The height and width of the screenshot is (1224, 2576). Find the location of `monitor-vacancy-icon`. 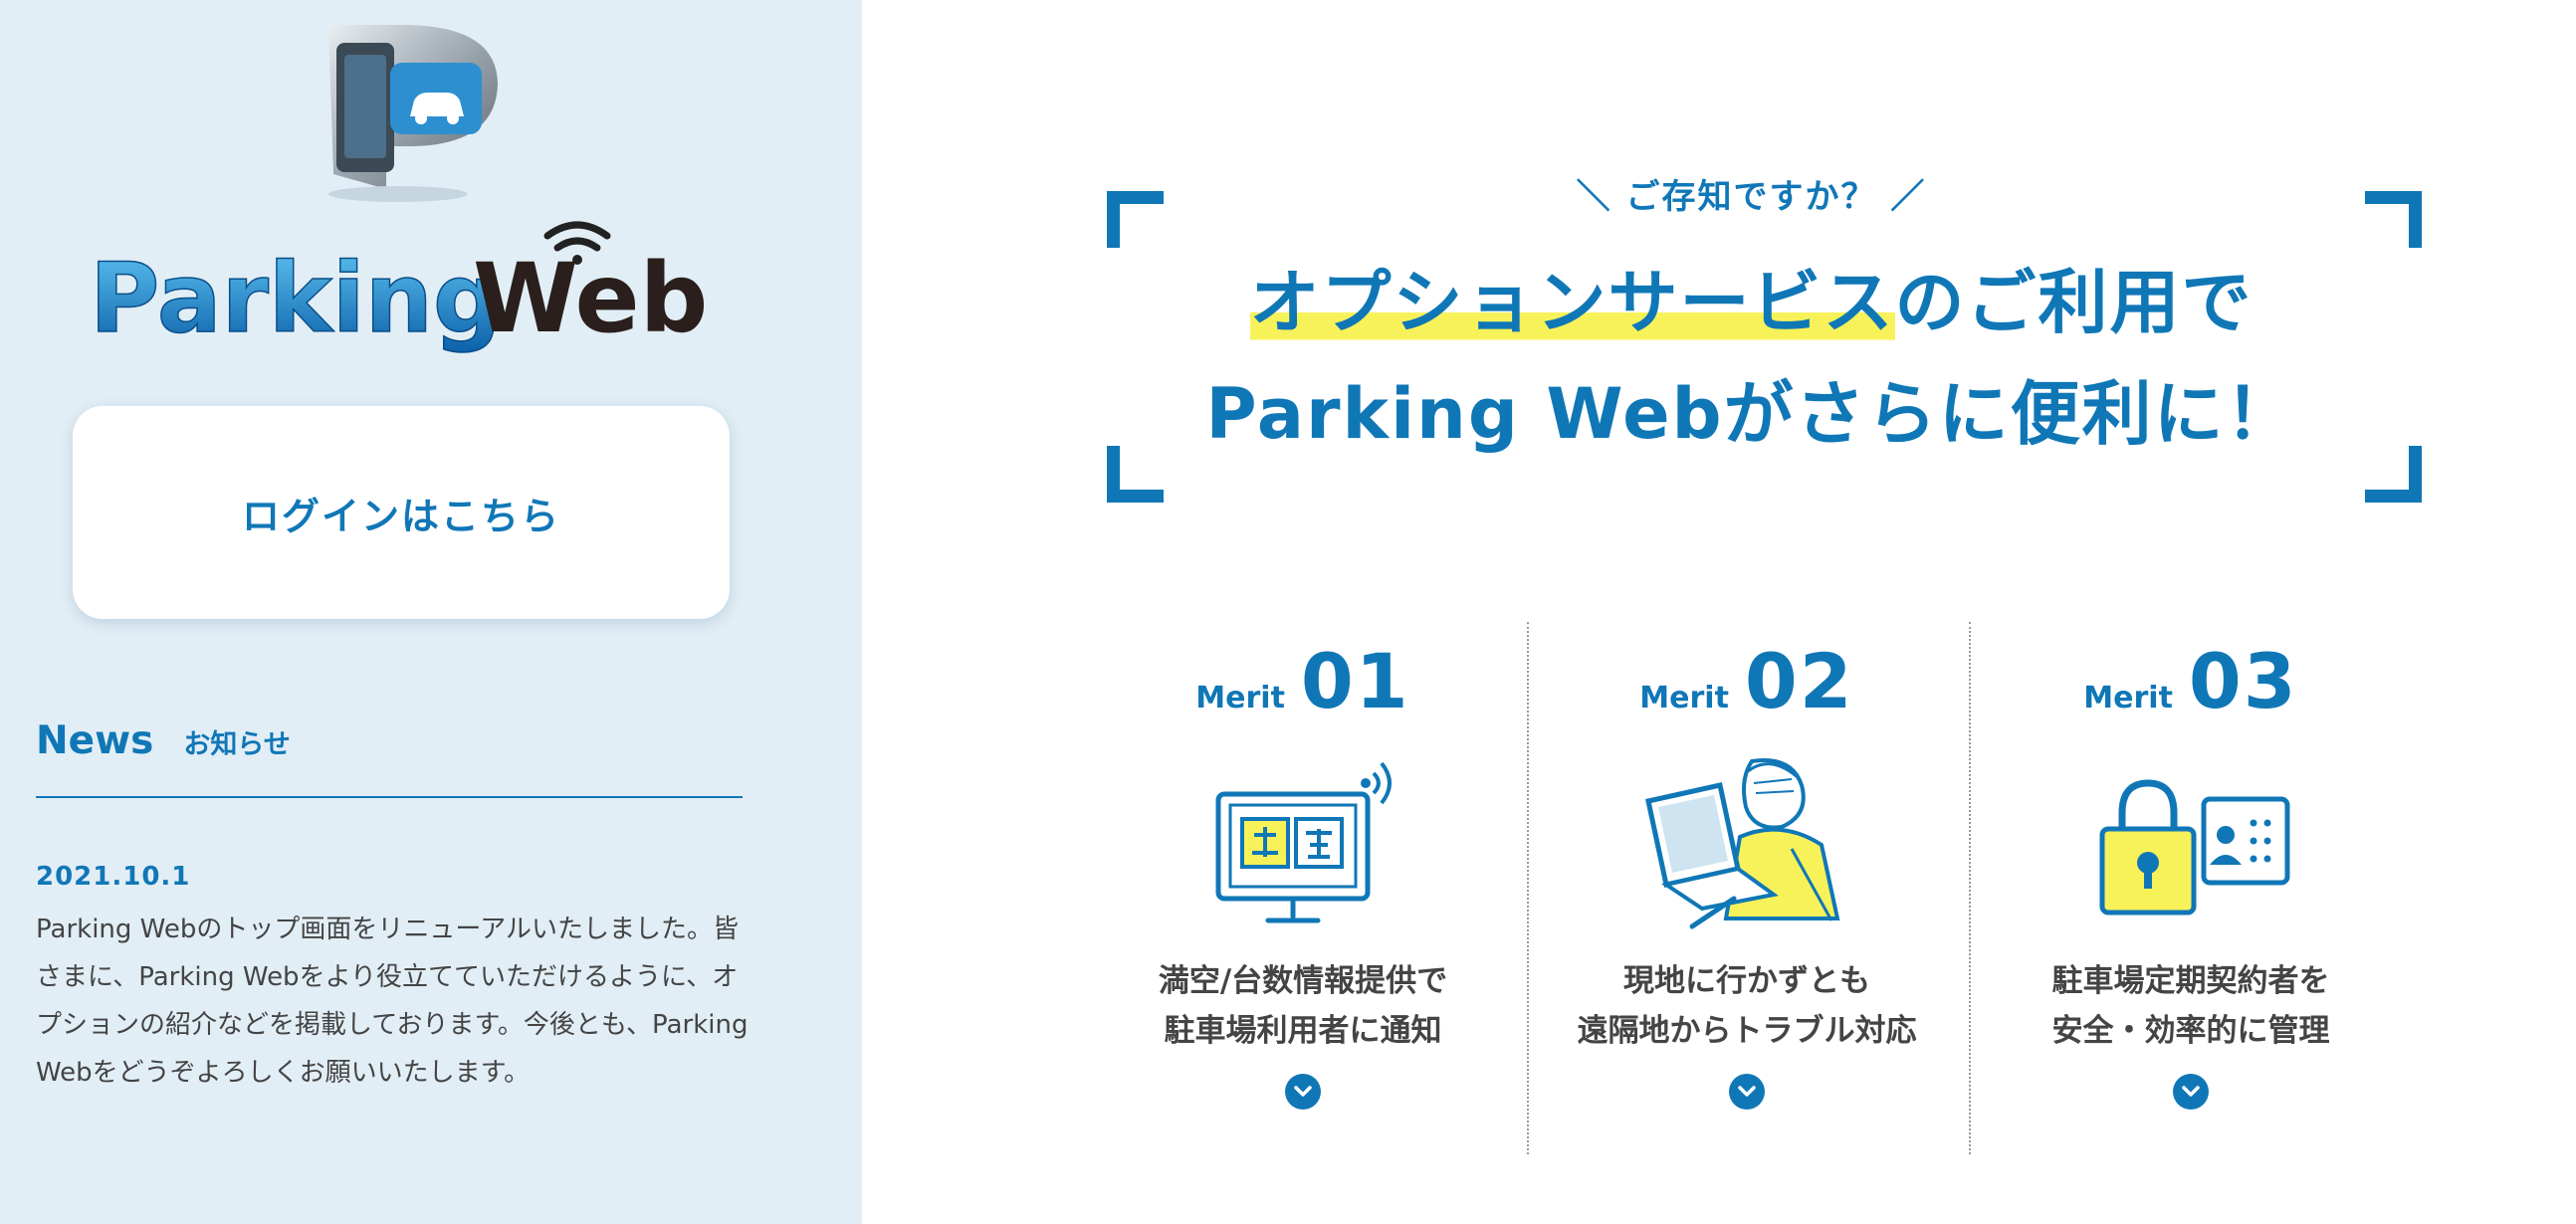

monitor-vacancy-icon is located at coordinates (1303, 842).